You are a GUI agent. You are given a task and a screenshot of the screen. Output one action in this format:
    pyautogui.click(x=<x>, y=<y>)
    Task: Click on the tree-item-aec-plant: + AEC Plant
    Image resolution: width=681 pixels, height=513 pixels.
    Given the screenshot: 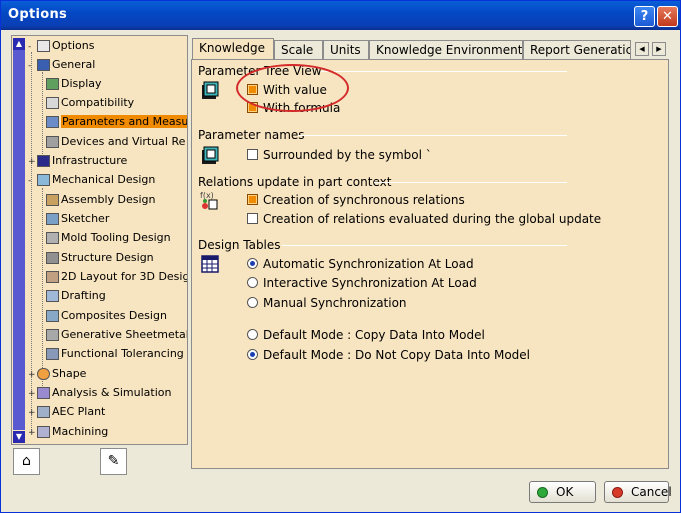 What is the action you would take?
    pyautogui.click(x=66, y=411)
    